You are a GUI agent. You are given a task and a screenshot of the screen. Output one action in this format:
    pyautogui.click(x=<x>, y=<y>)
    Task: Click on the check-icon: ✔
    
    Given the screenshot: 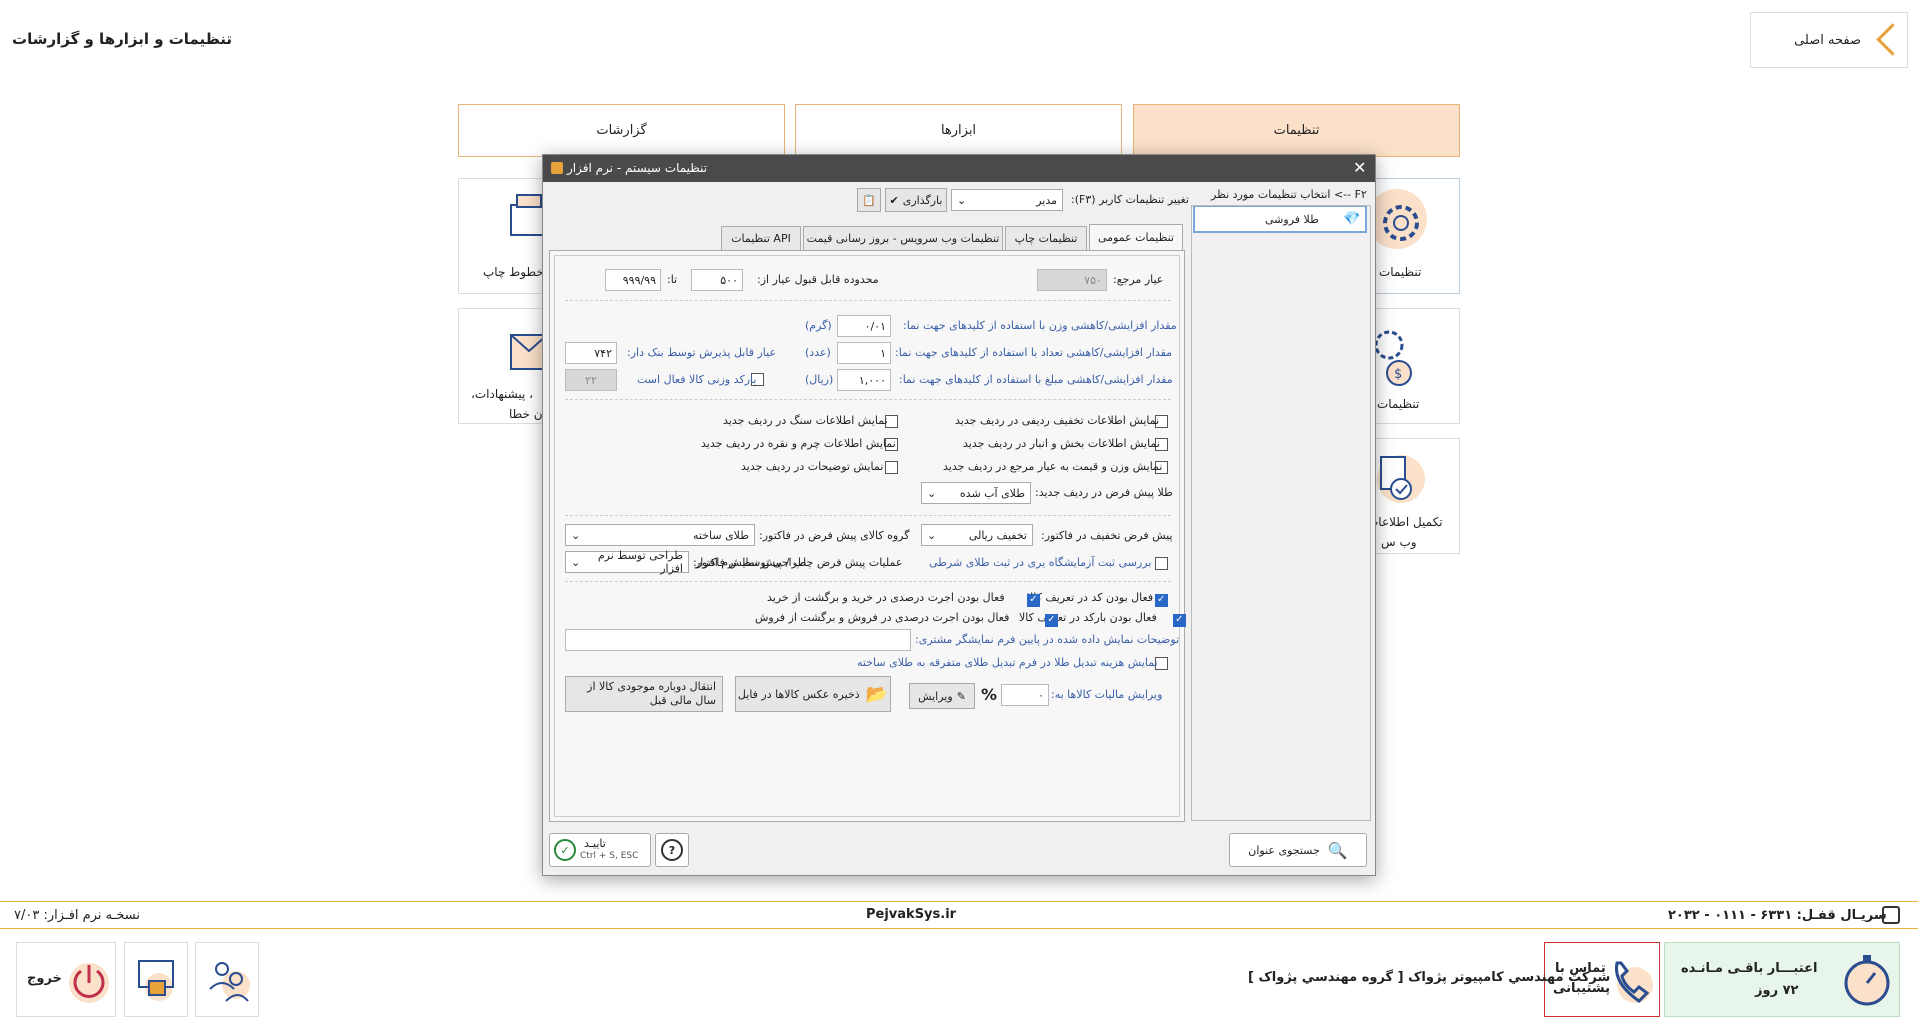 What is the action you would take?
    pyautogui.click(x=894, y=200)
    